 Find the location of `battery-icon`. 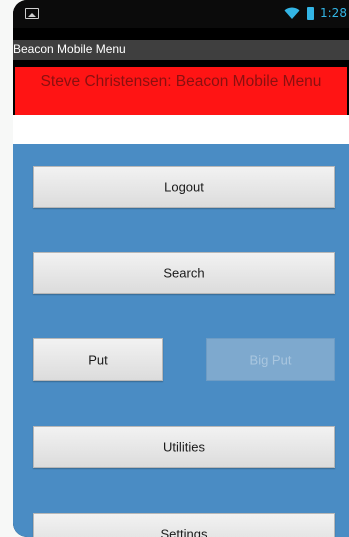

battery-icon is located at coordinates (310, 13).